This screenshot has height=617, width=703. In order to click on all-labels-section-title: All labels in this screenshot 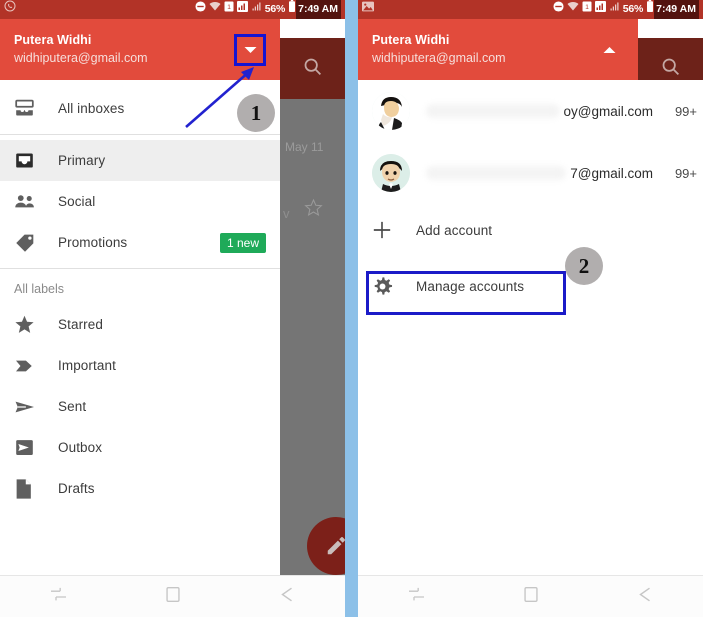, I will do `click(39, 289)`.